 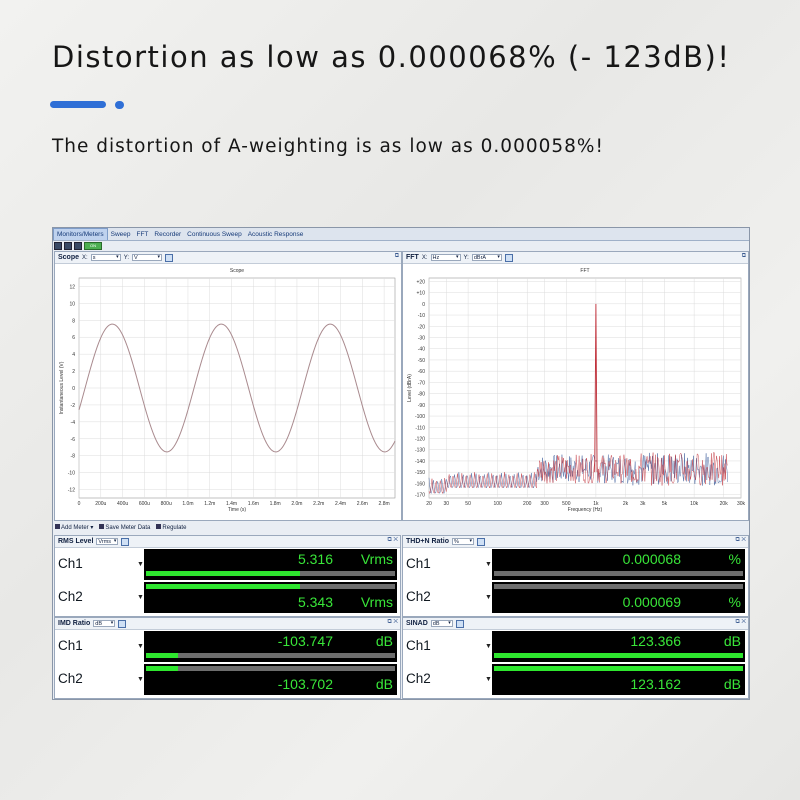 What do you see at coordinates (167, 234) in the screenshot?
I see `tab-recorder: Recorder` at bounding box center [167, 234].